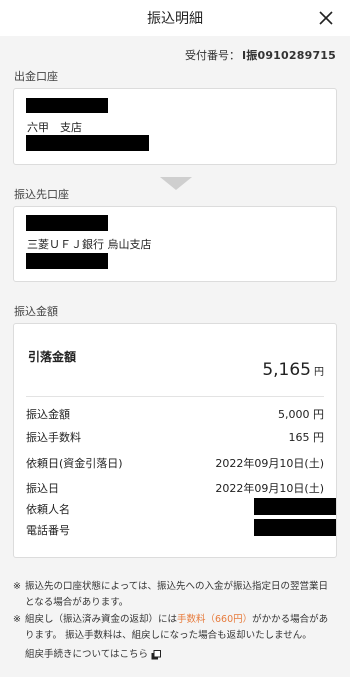 The height and width of the screenshot is (677, 350). Describe the element at coordinates (36, 311) in the screenshot. I see `transfer-amount-label: 振込金額` at that location.